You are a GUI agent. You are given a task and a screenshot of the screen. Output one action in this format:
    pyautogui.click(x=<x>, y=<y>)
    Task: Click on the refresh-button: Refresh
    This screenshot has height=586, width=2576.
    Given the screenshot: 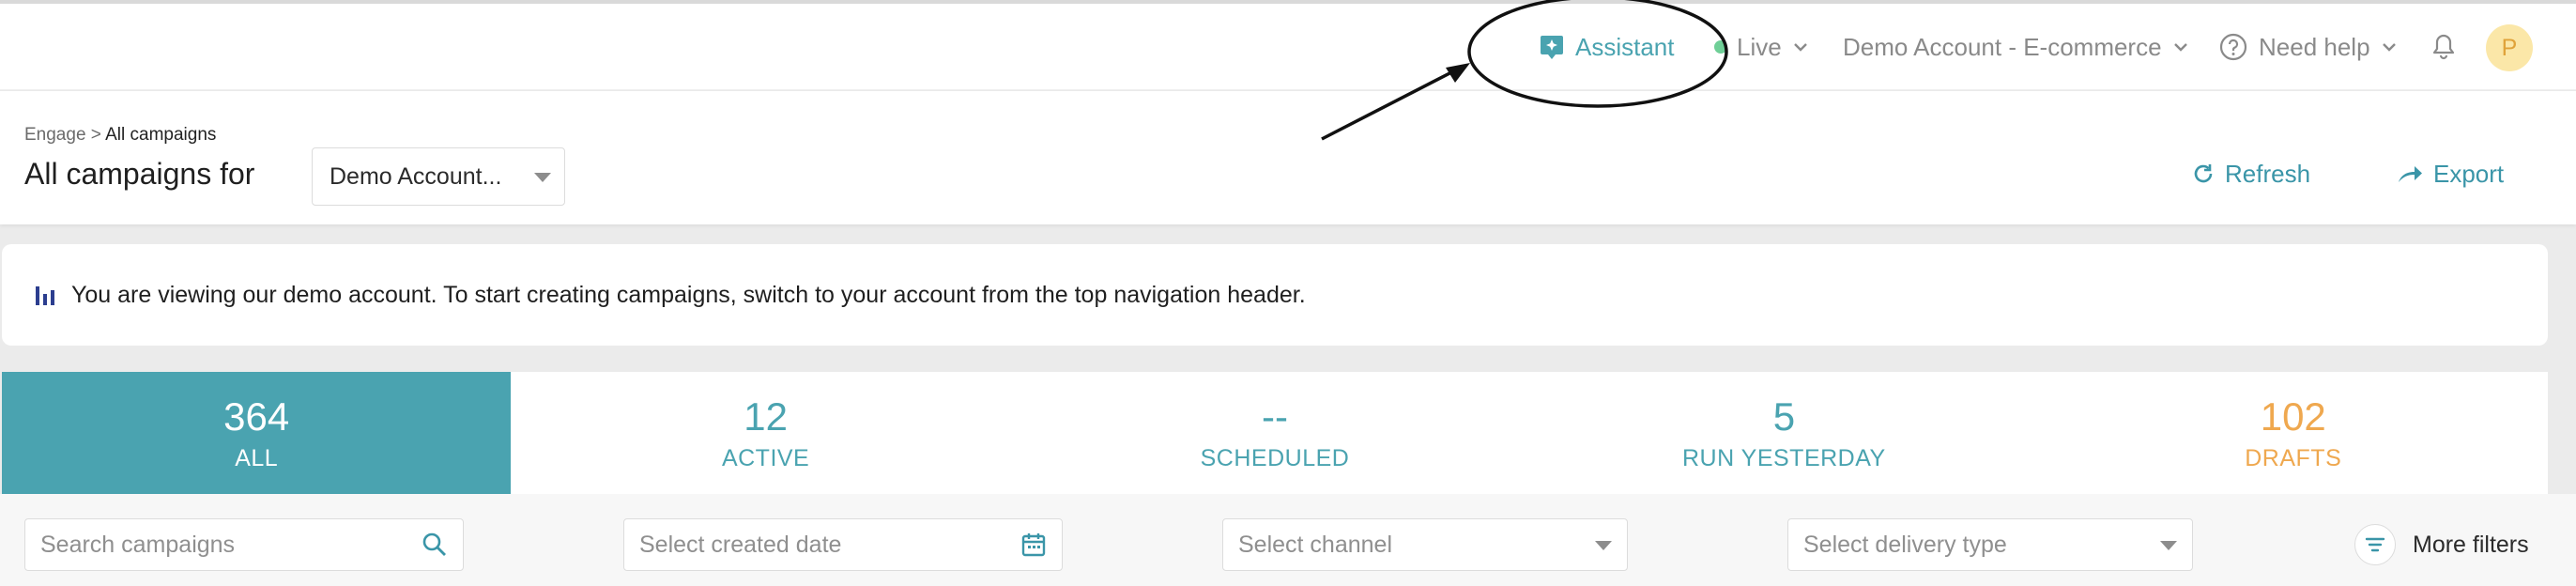 What is the action you would take?
    pyautogui.click(x=2251, y=173)
    